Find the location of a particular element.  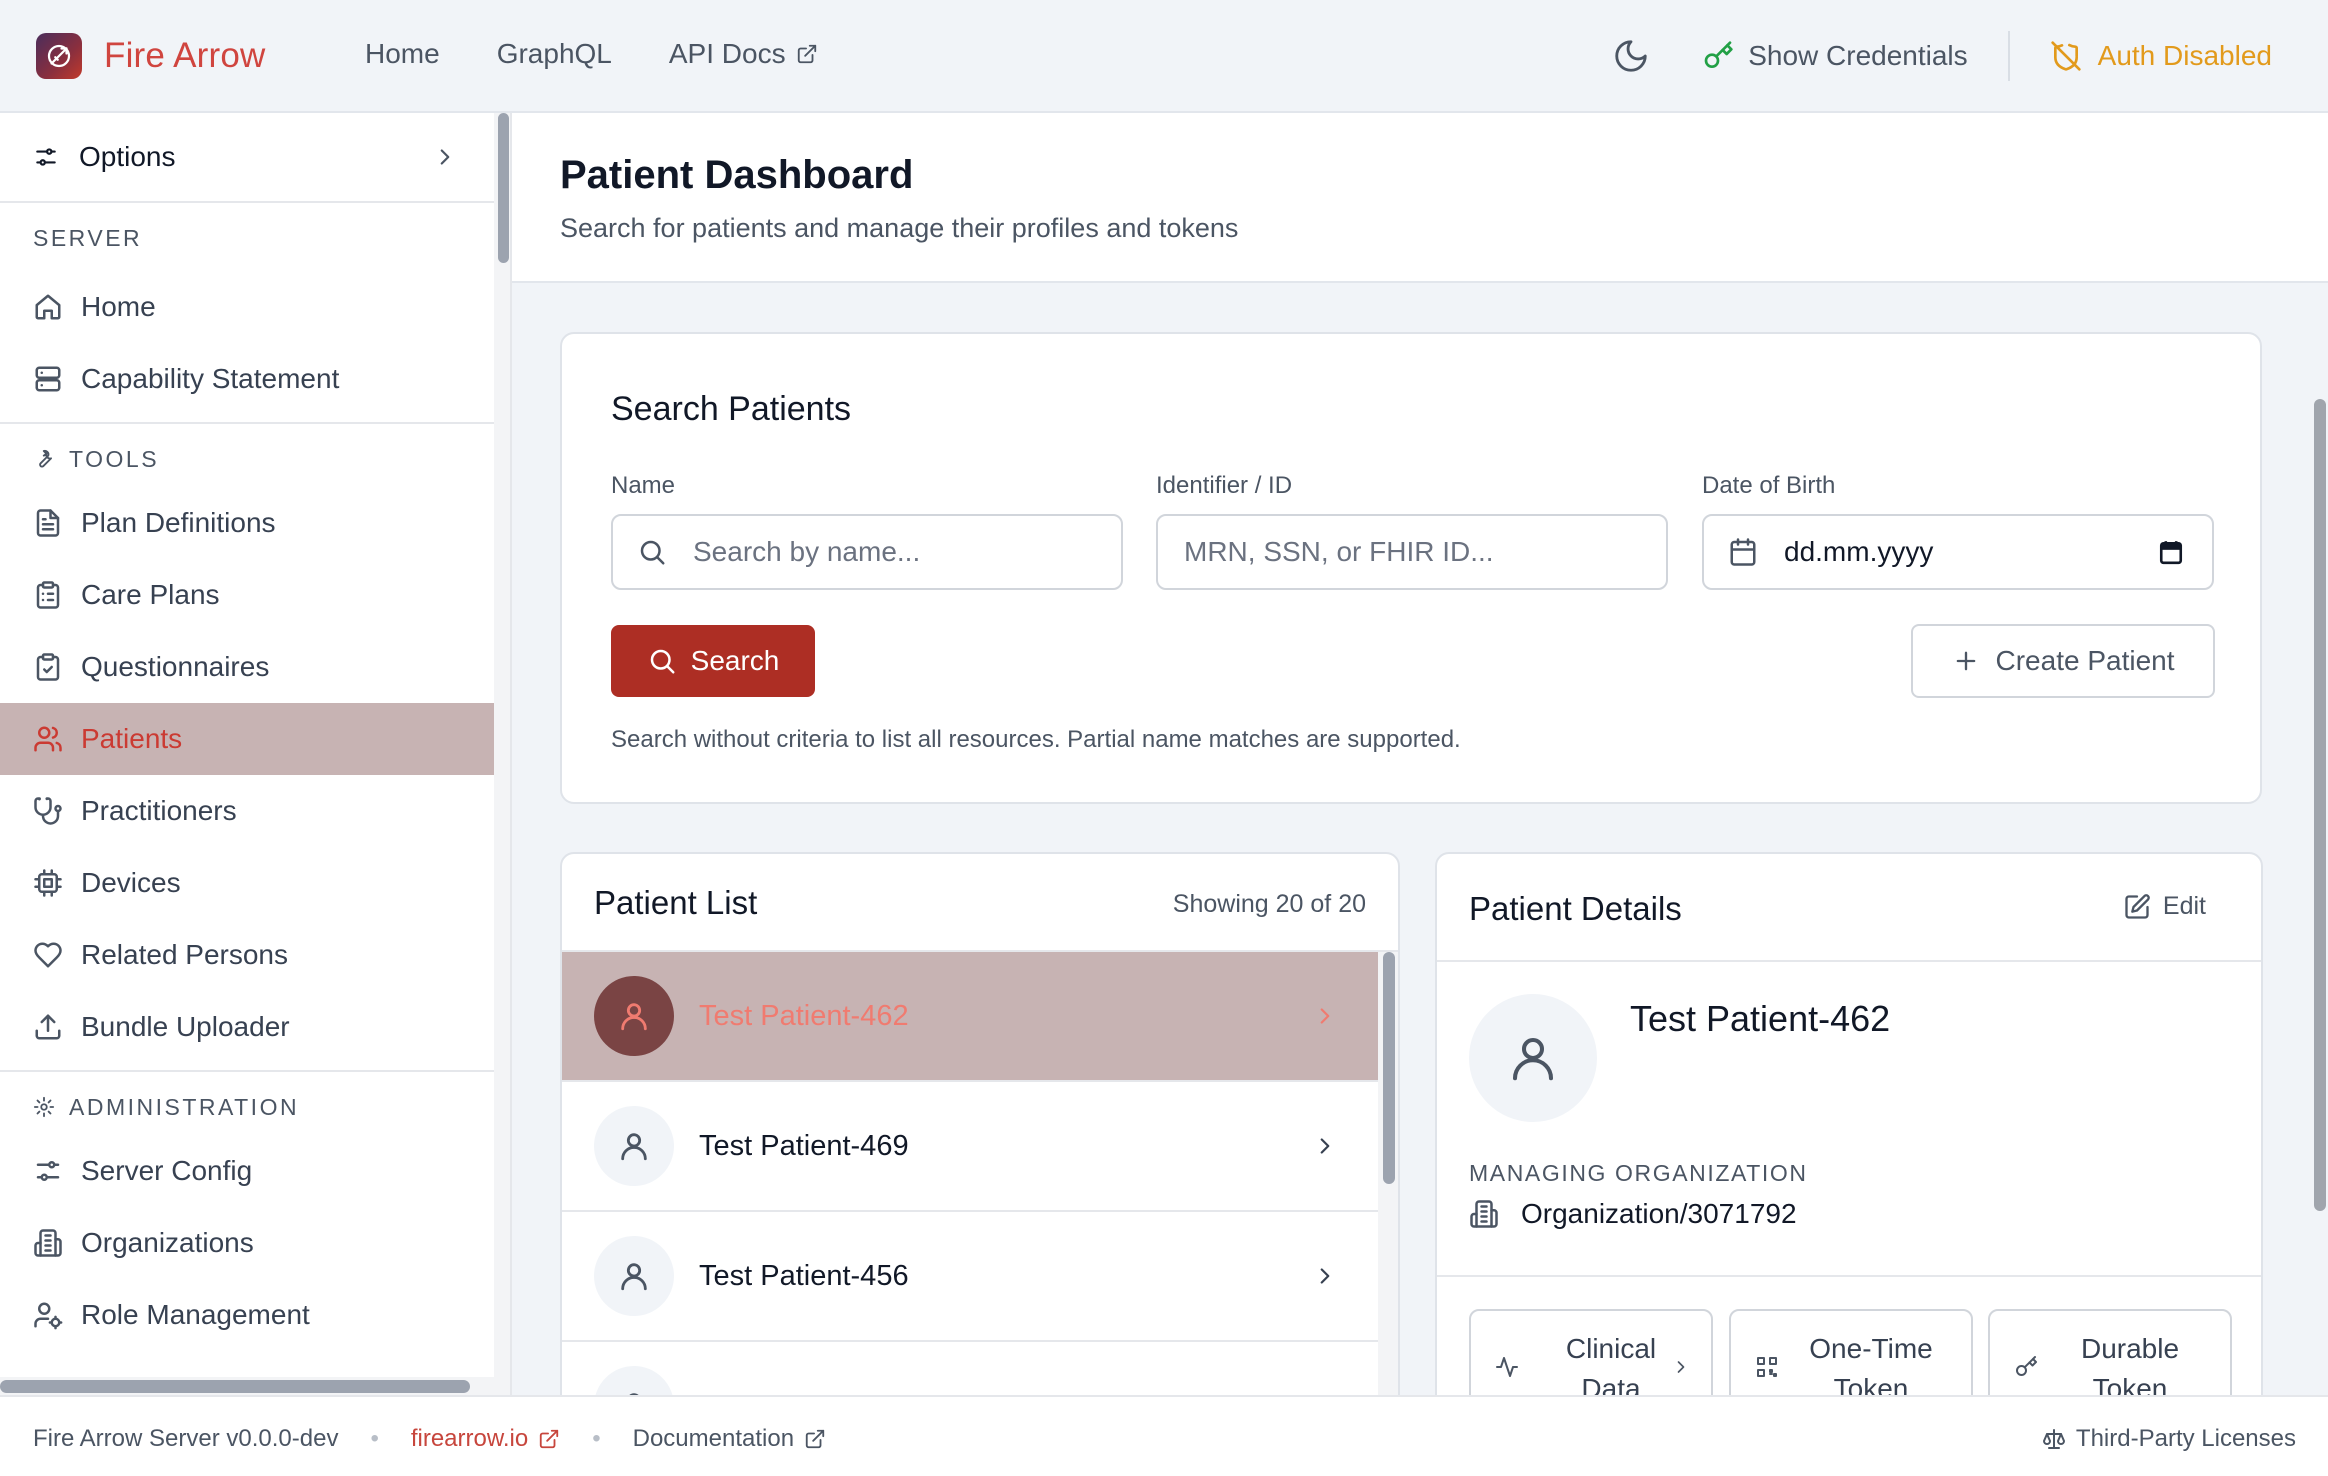

nav-api-docs-label: API Docs is located at coordinates (727, 53).